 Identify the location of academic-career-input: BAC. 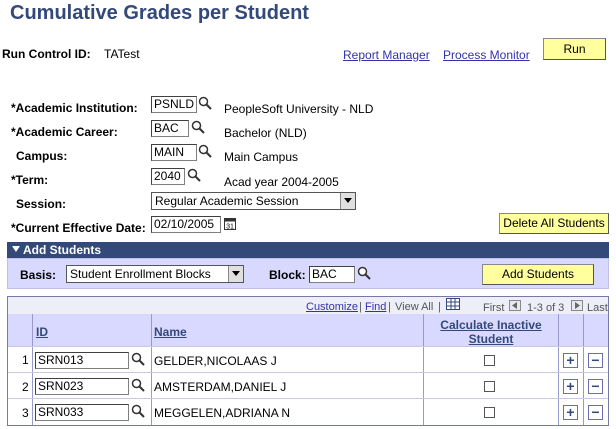
(170, 128).